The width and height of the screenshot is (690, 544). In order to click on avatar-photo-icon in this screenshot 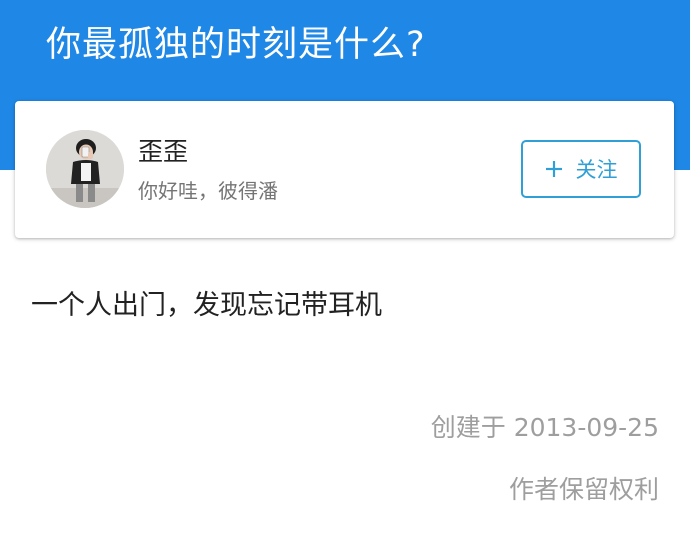, I will do `click(85, 169)`.